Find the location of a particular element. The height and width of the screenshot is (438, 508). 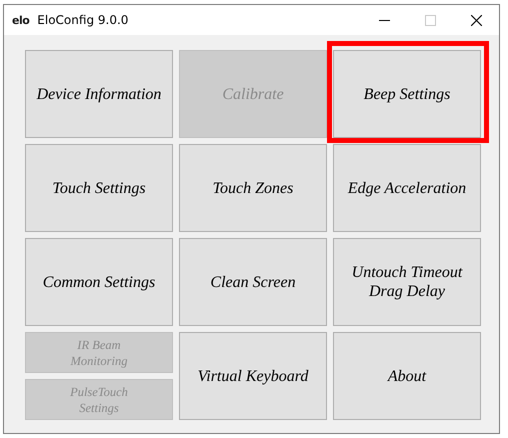

menu-button: Common Settings is located at coordinates (99, 282).